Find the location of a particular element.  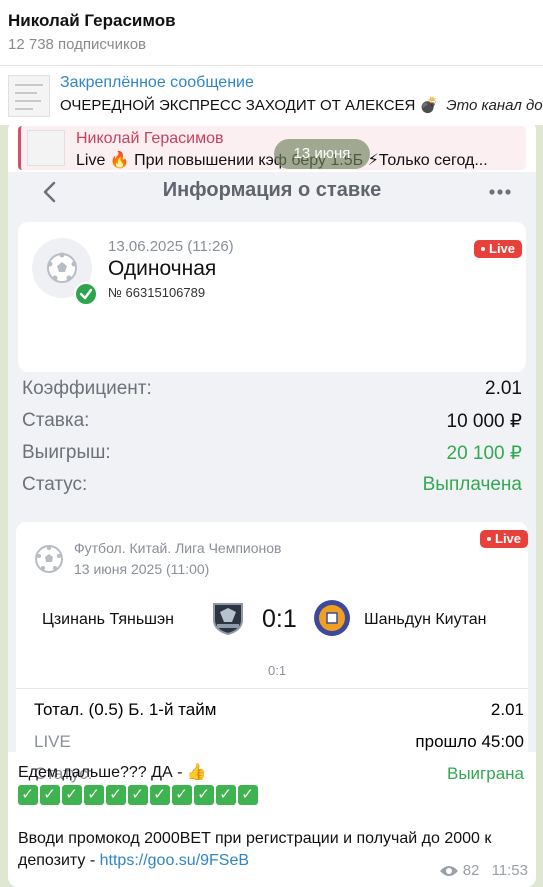

market-label: Тотал. (0.5) Б. 1-й тайм is located at coordinates (125, 709).